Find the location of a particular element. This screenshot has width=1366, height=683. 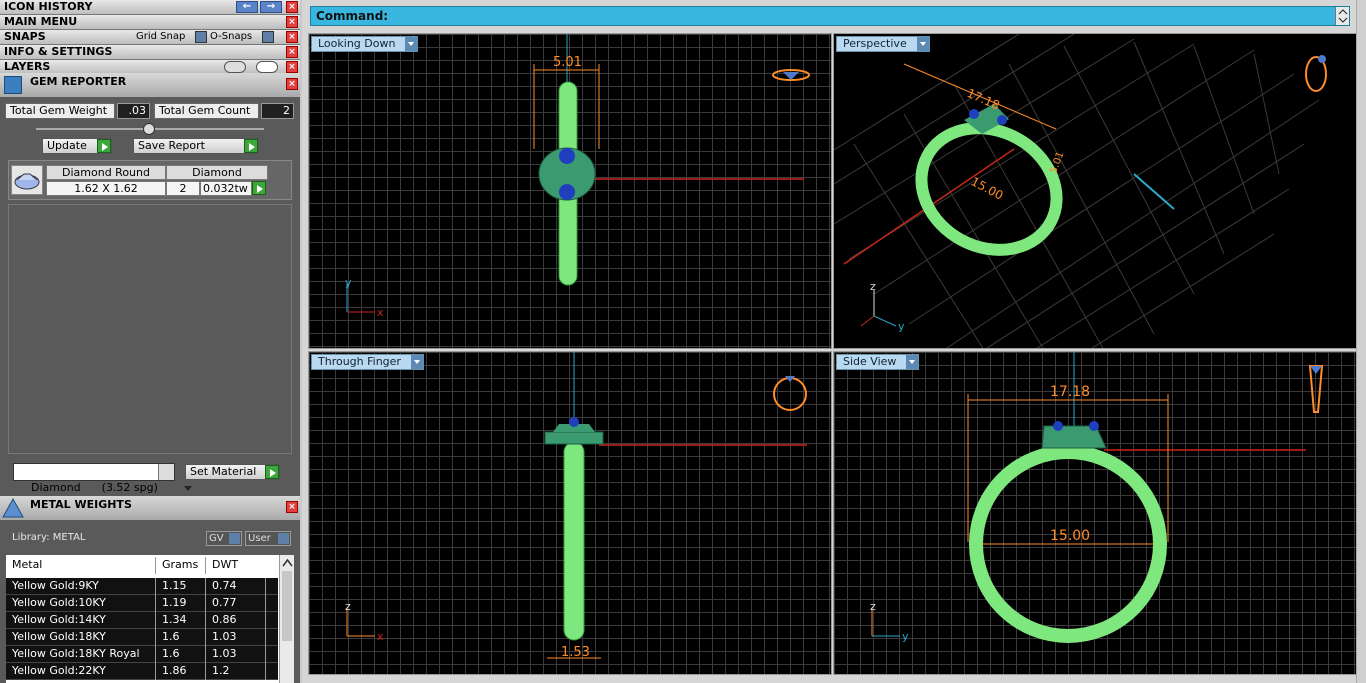

table-scrollbar is located at coordinates (286, 619).